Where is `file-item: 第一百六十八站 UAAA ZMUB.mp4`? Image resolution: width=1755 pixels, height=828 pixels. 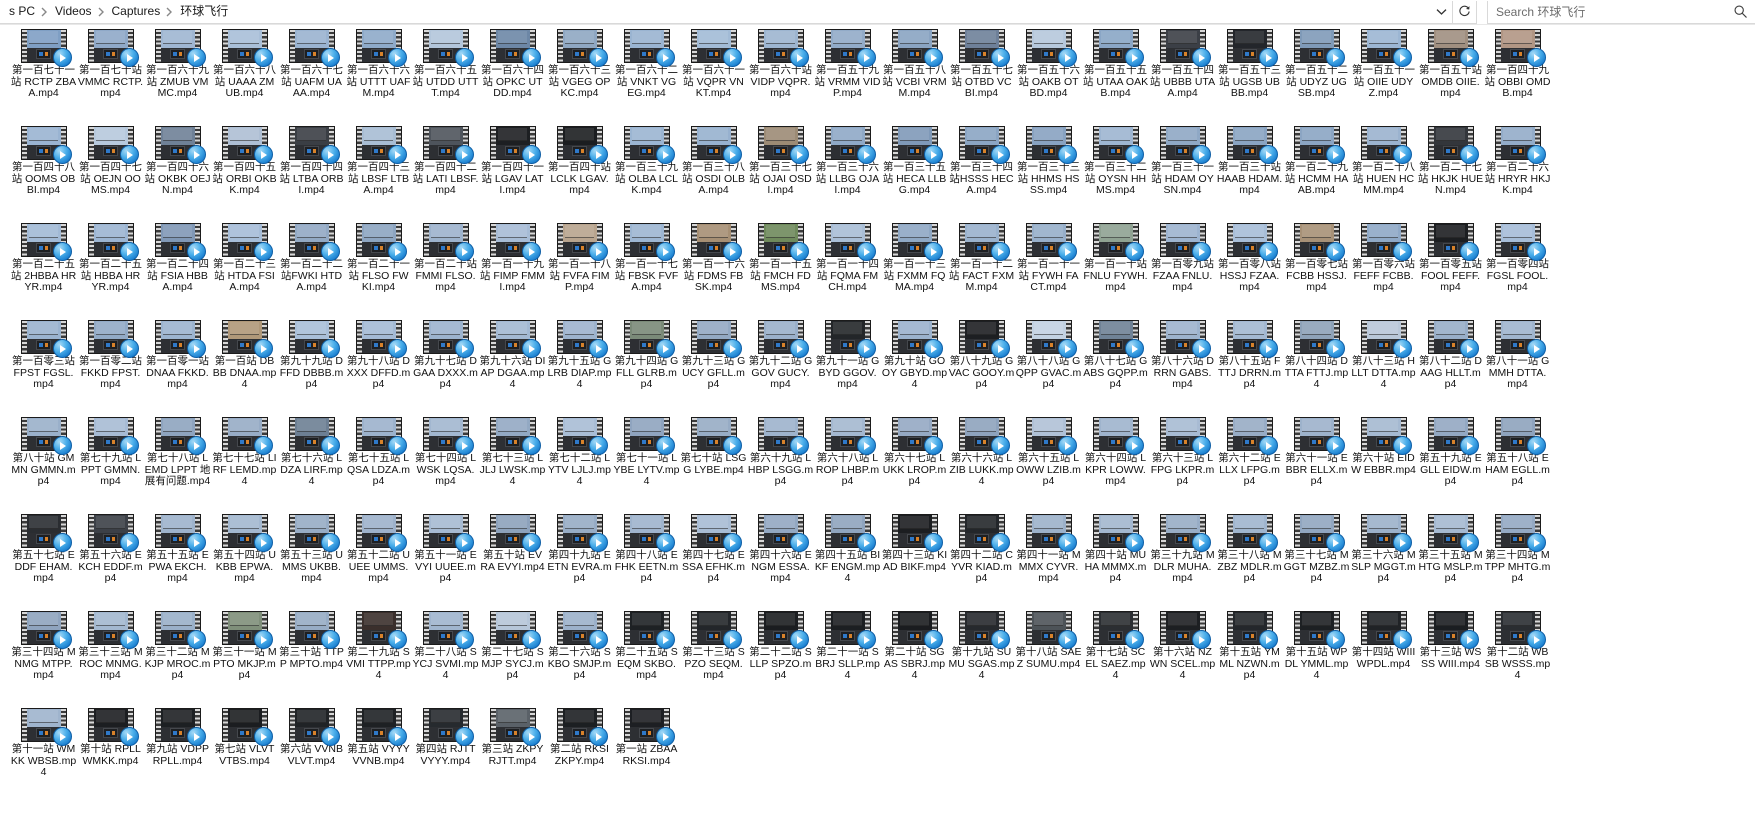
file-item: 第一百六十八站 UAAA ZMUB.mp4 is located at coordinates (244, 77).